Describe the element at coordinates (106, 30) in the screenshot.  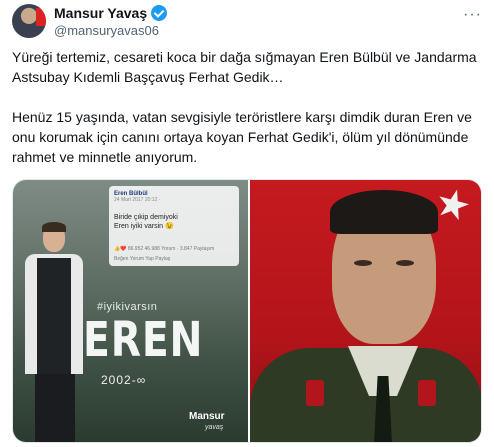
I see `handle: @mansuryavas06` at that location.